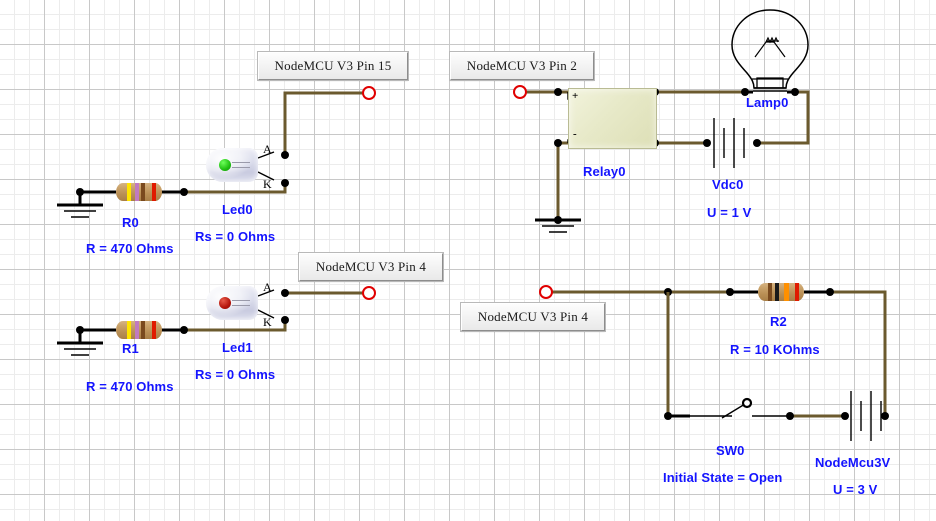  I want to click on relay-relay0-body, so click(612, 118).